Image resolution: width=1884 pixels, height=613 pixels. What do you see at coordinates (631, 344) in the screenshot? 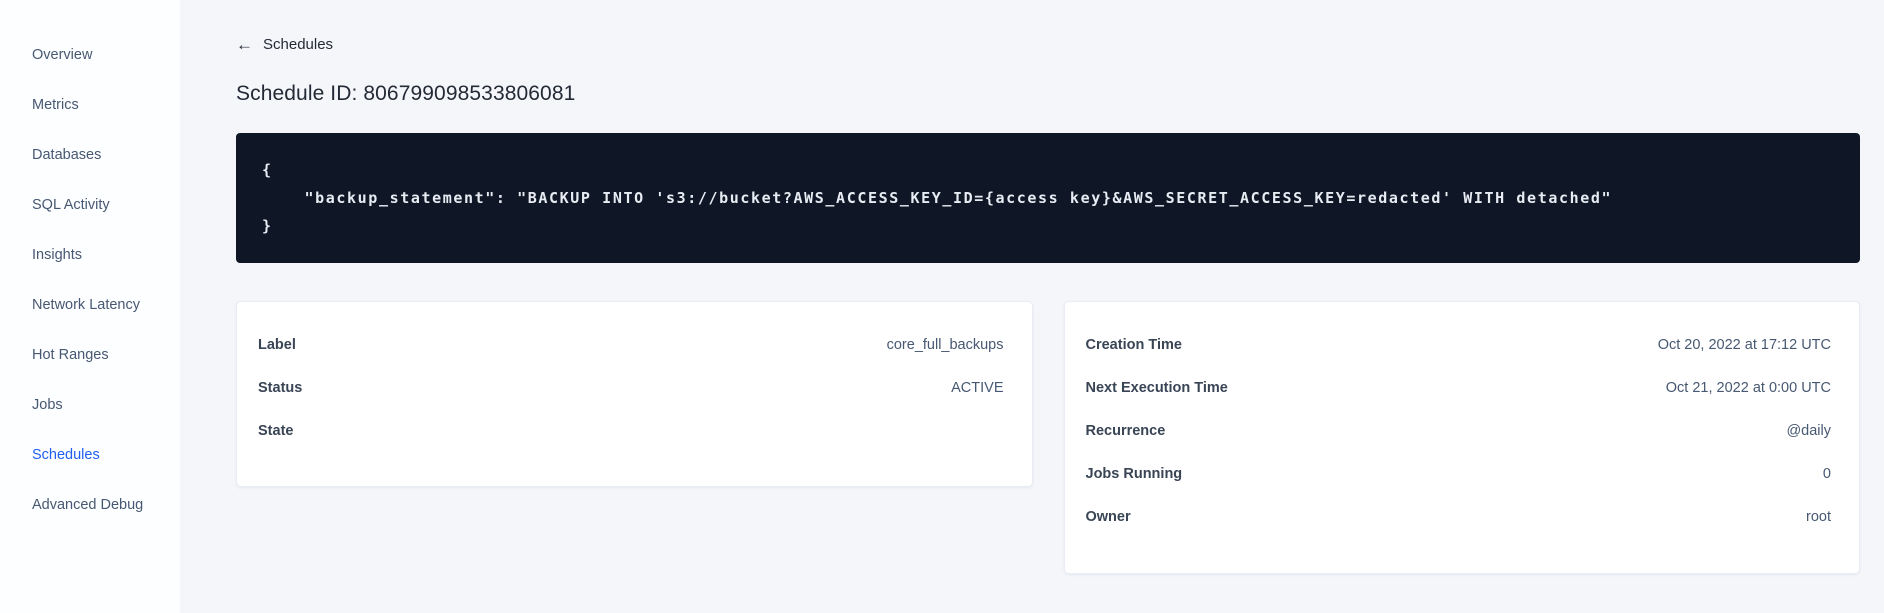
I see `detail-row-label: Label core_full_backups` at bounding box center [631, 344].